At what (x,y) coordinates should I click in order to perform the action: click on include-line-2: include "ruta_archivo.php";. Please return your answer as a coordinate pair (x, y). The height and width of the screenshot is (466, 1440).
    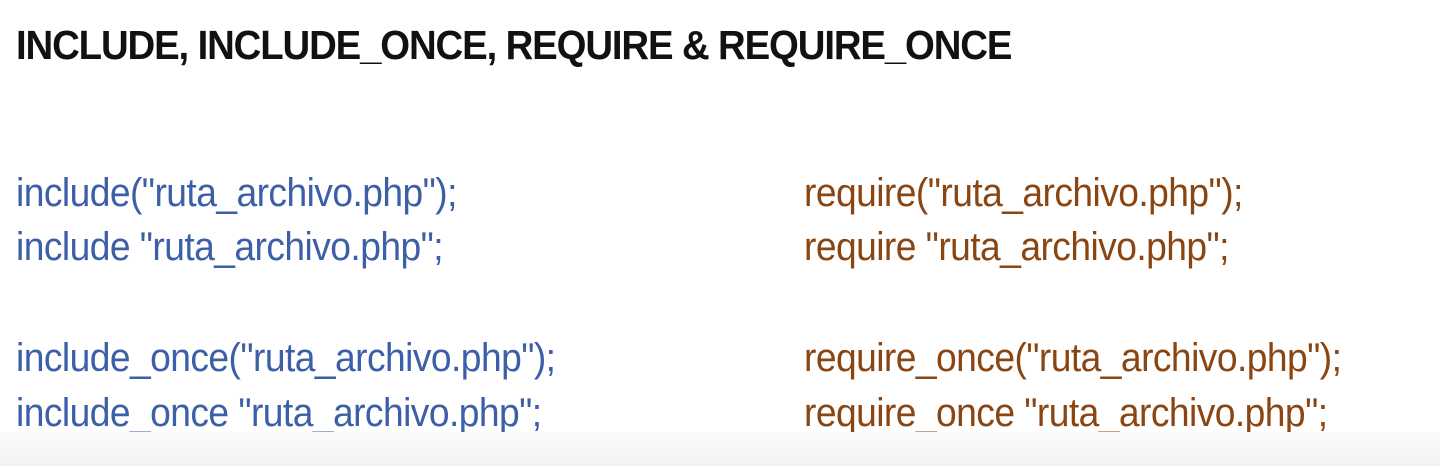
    Looking at the image, I should click on (230, 247).